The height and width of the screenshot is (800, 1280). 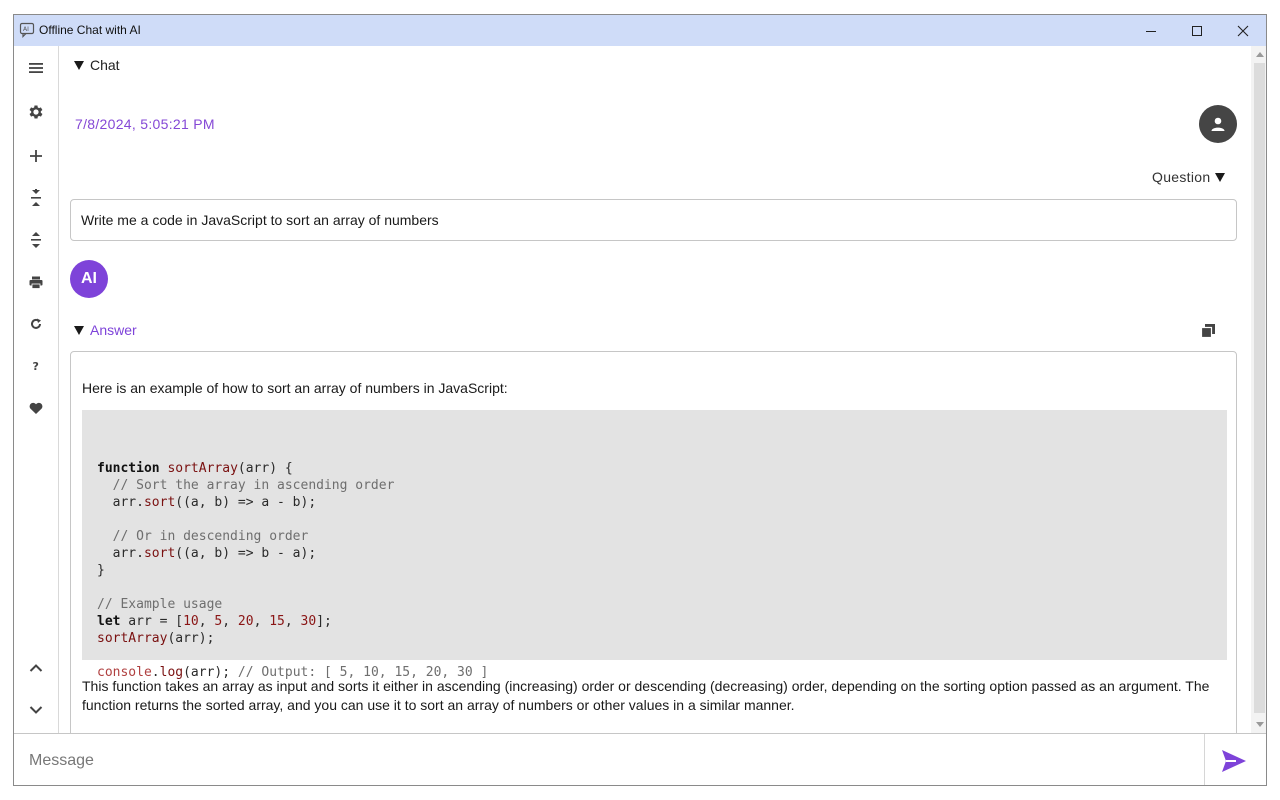 I want to click on sidebar-item-favorite, so click(x=36, y=408).